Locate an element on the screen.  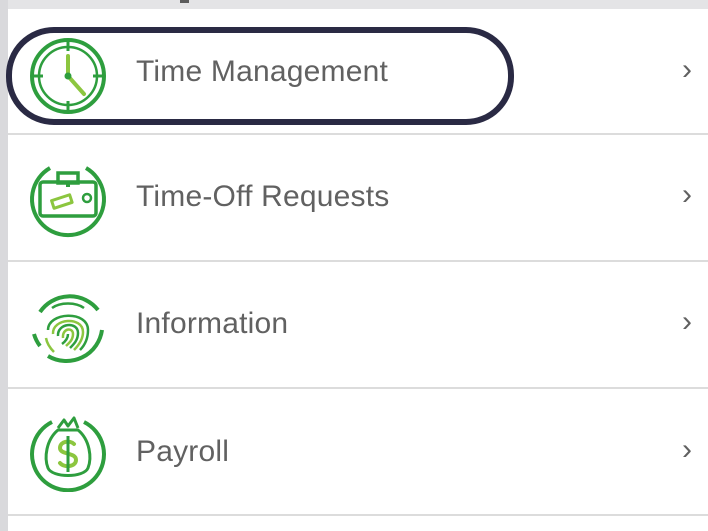
left-edge-border is located at coordinates (4, 265).